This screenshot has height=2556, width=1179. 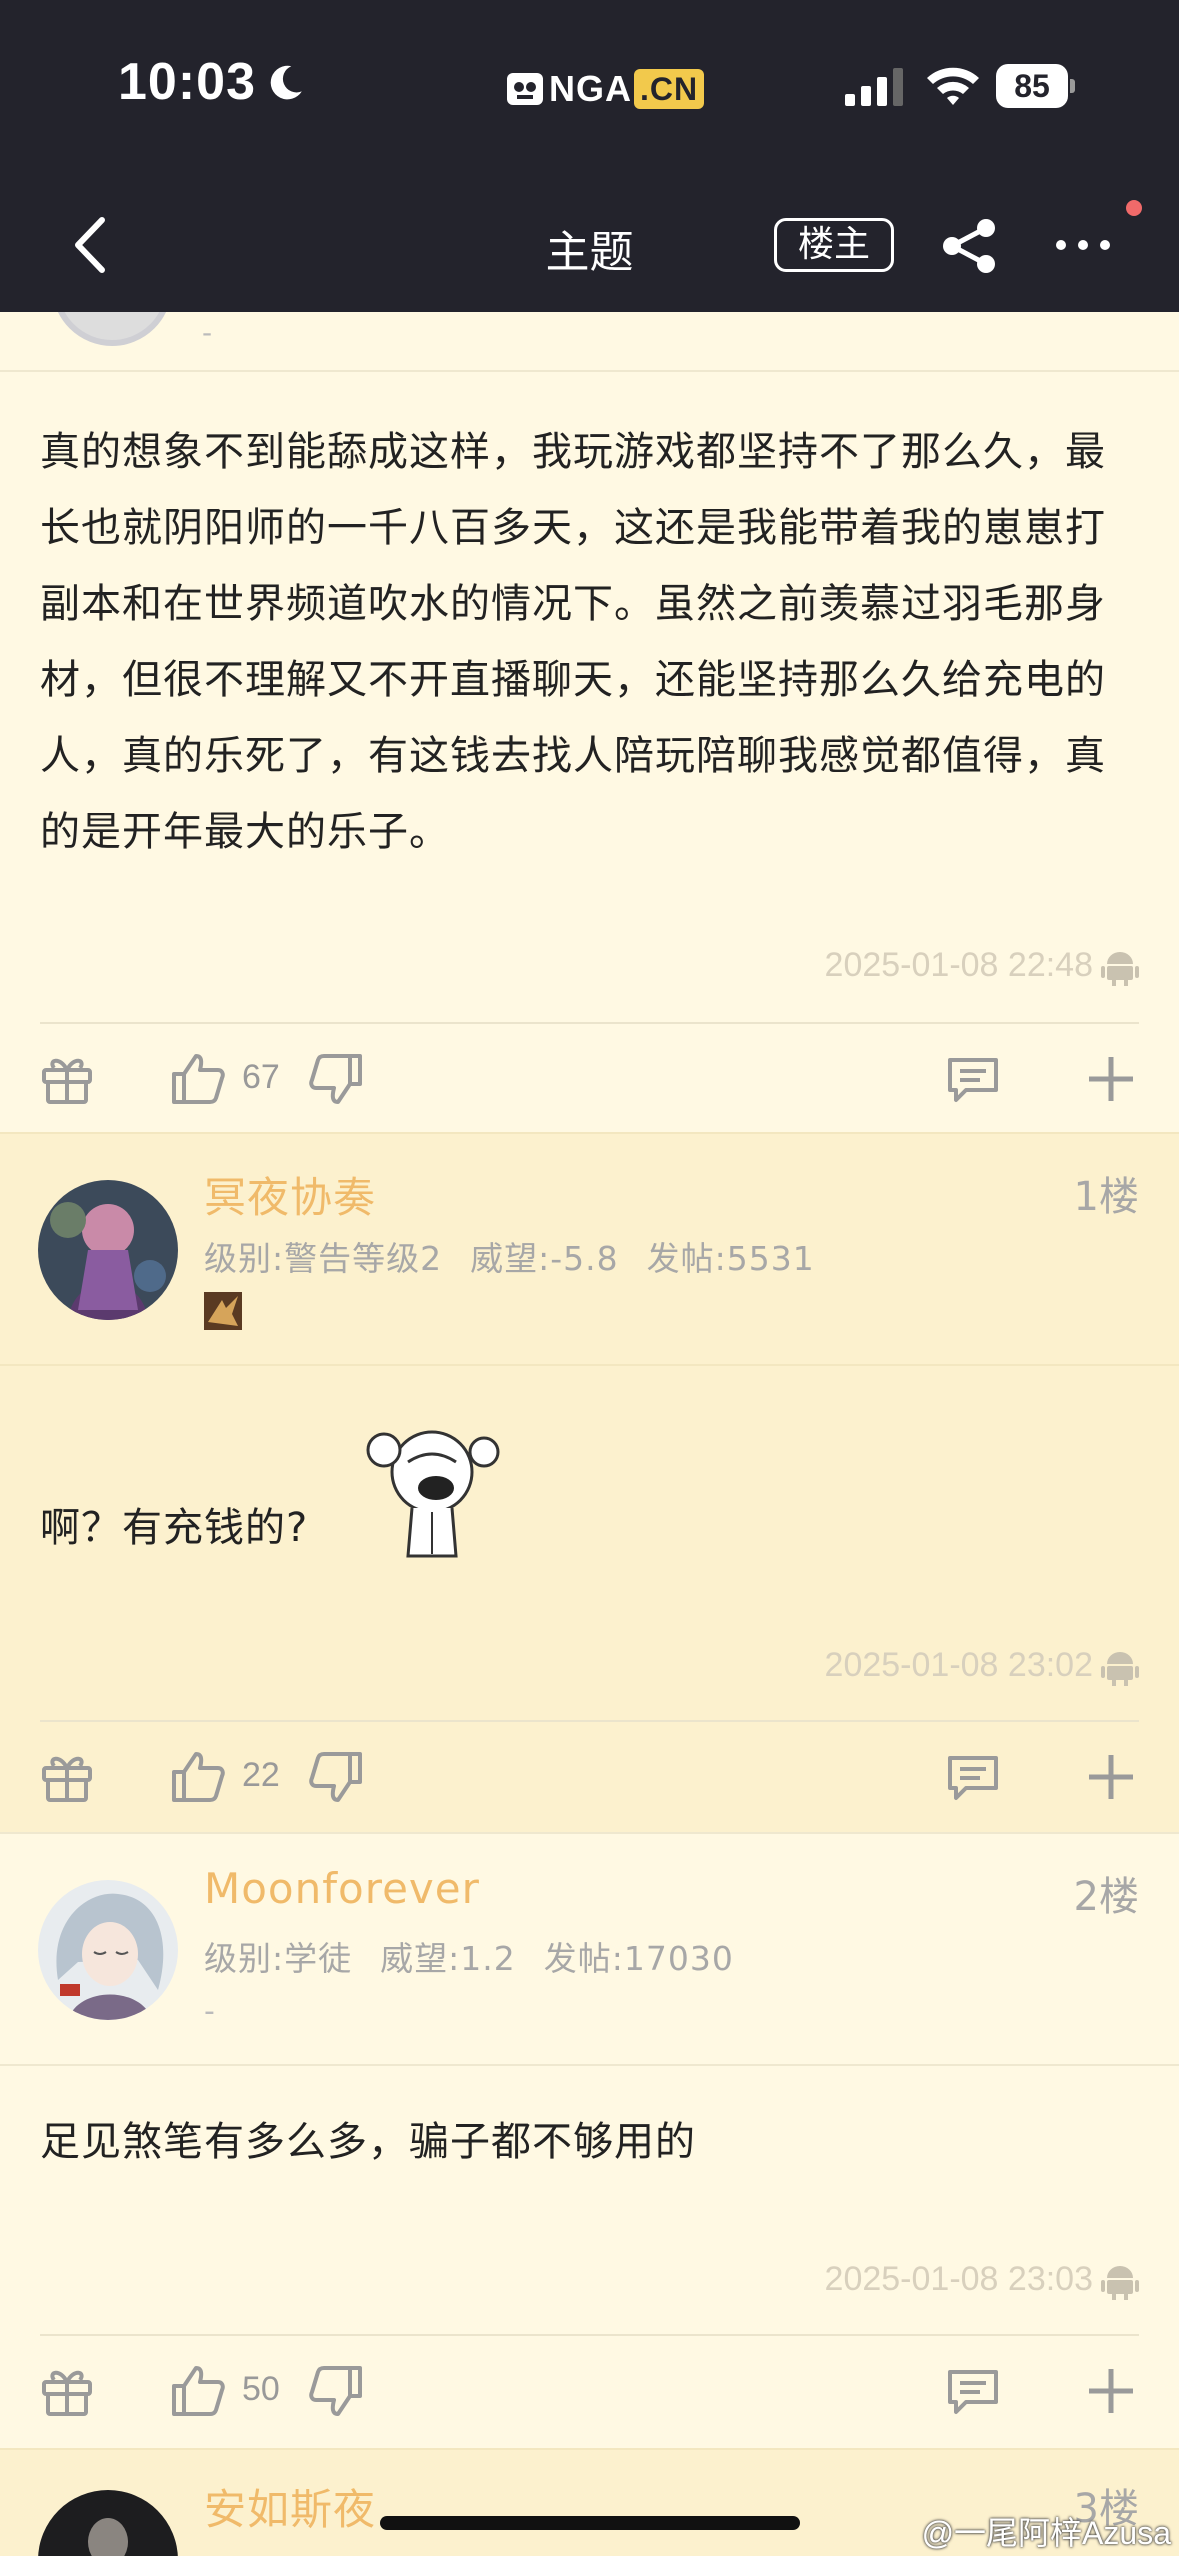 I want to click on status-time: 10:03, so click(x=187, y=82).